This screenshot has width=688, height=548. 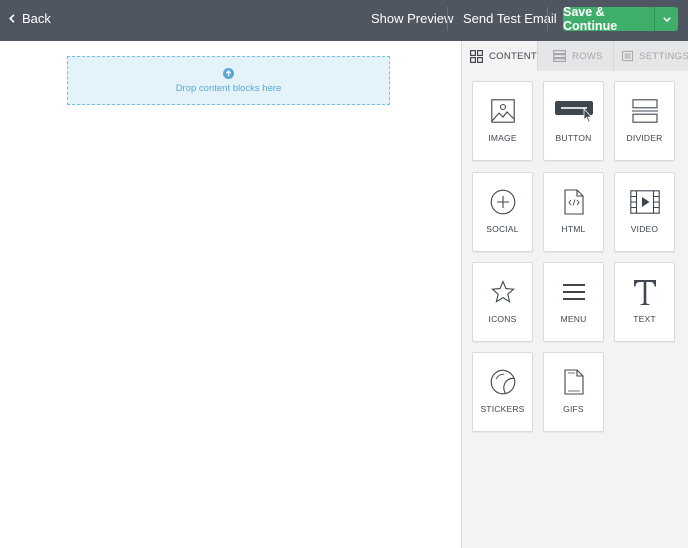 What do you see at coordinates (573, 229) in the screenshot?
I see `block-label: HTML` at bounding box center [573, 229].